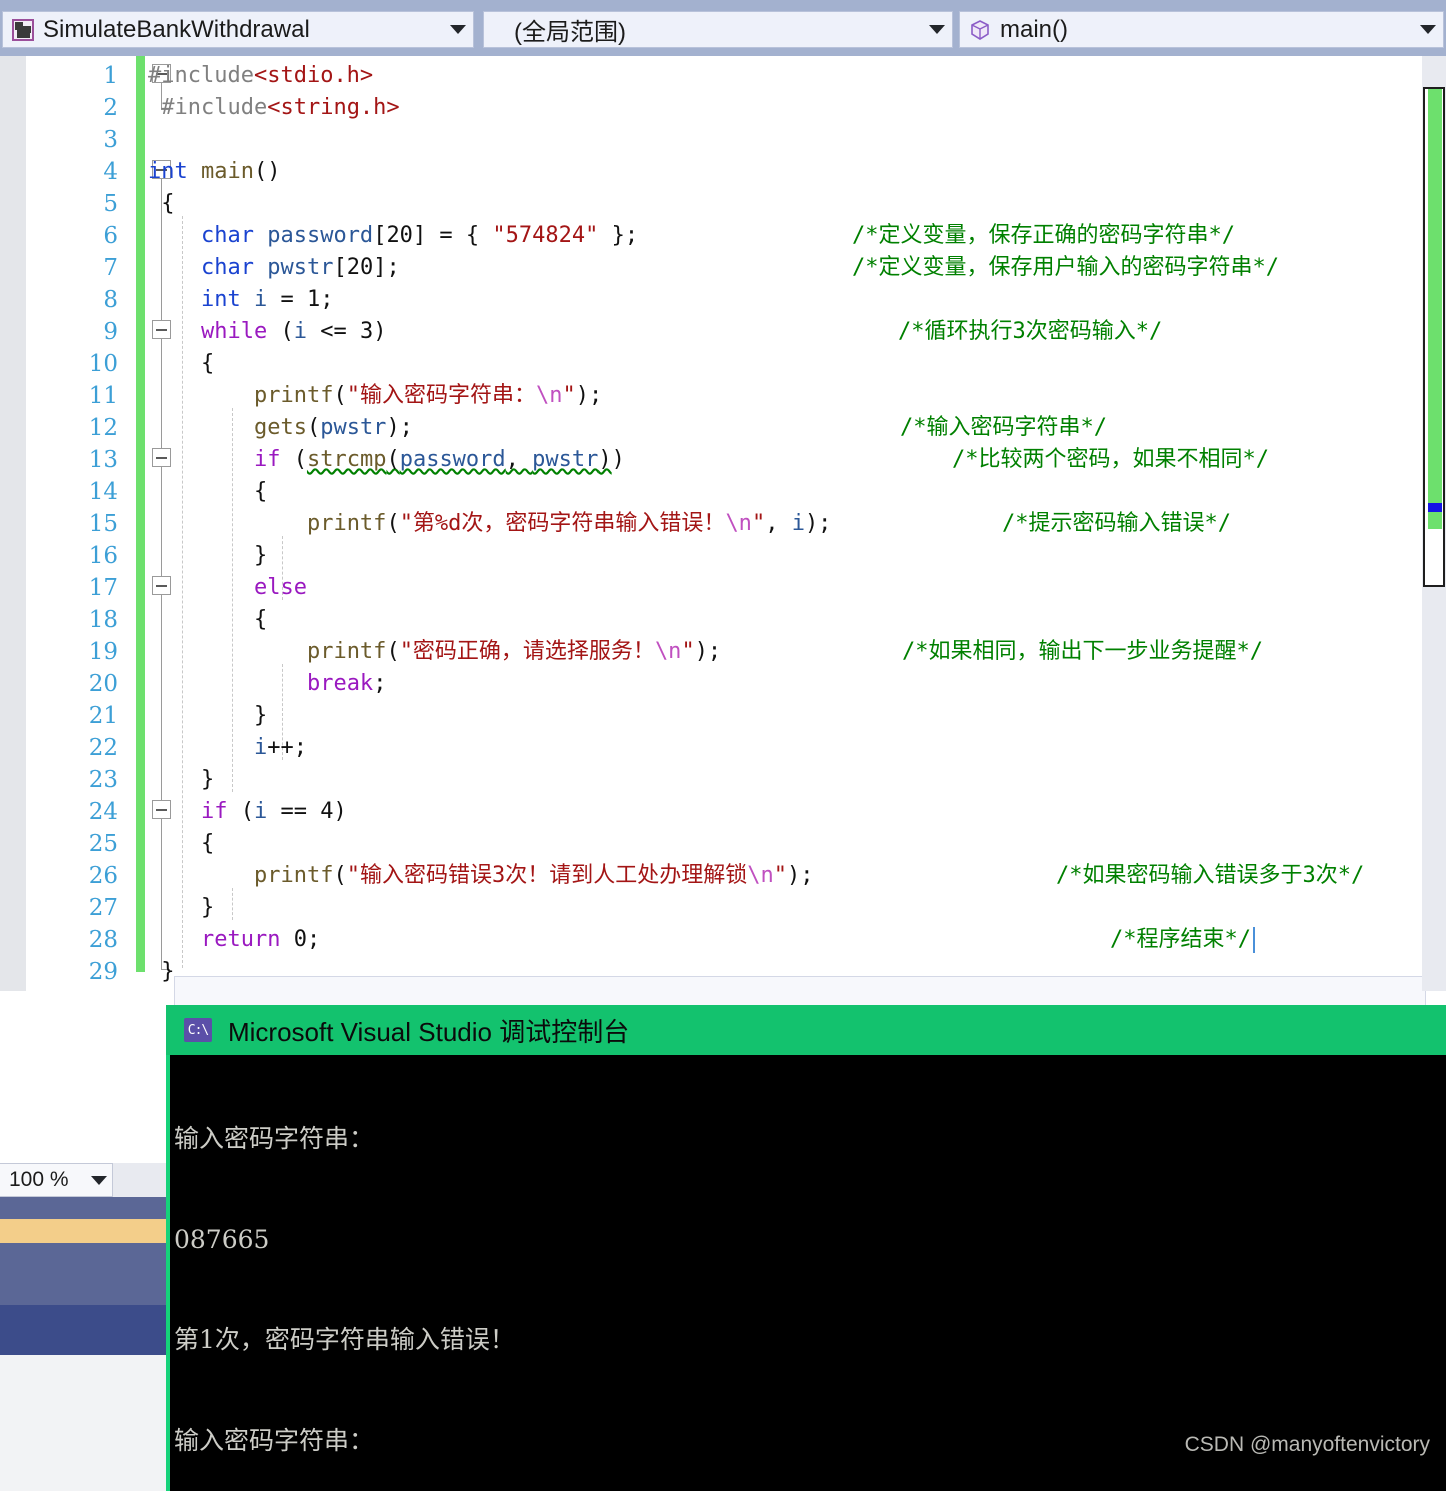  Describe the element at coordinates (84, 1231) in the screenshot. I see `status-bar-segment-amber` at that location.